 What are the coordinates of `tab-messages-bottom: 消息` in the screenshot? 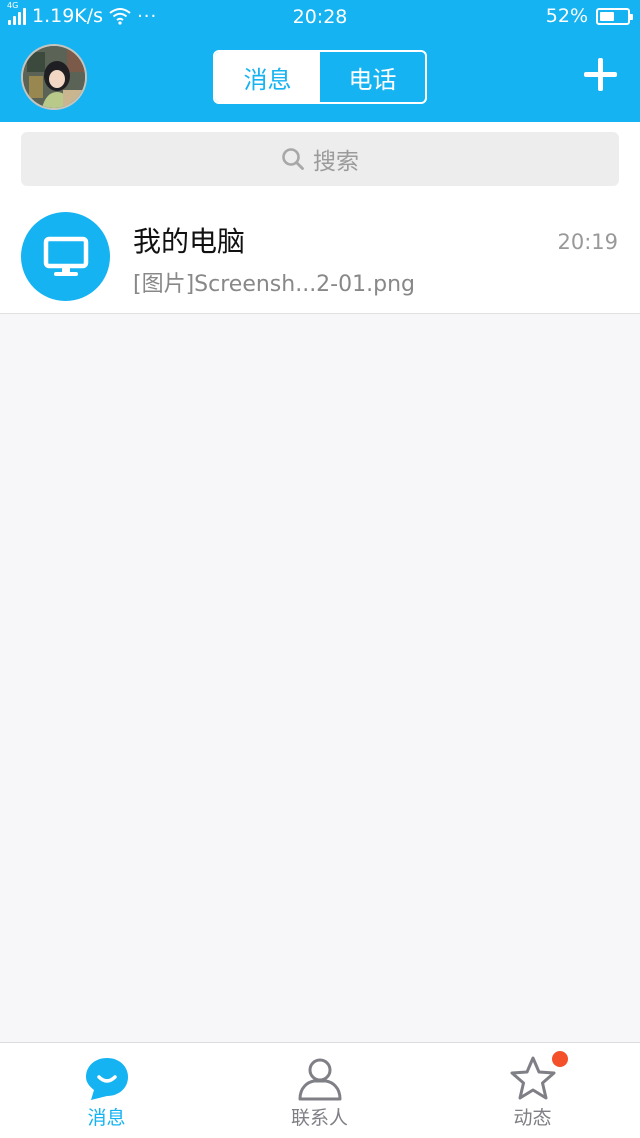 It's located at (106, 1090).